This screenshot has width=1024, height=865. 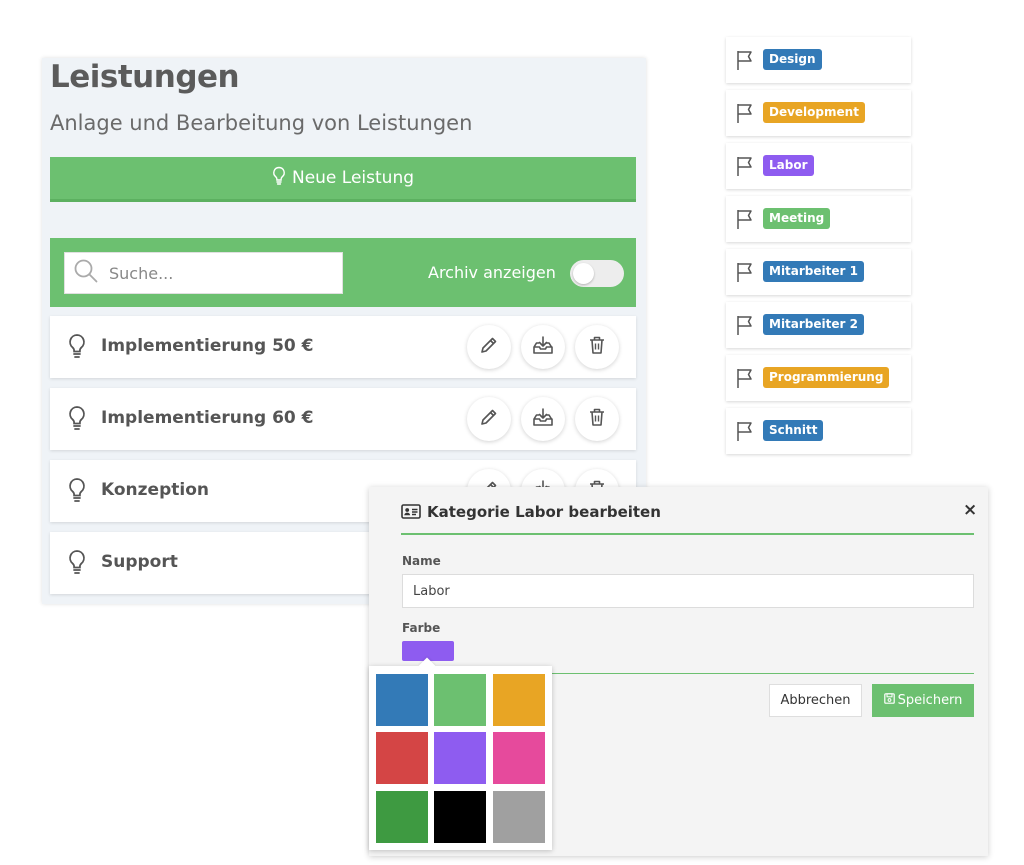 What do you see at coordinates (492, 272) in the screenshot?
I see `archive-label: Archiv anzeigen` at bounding box center [492, 272].